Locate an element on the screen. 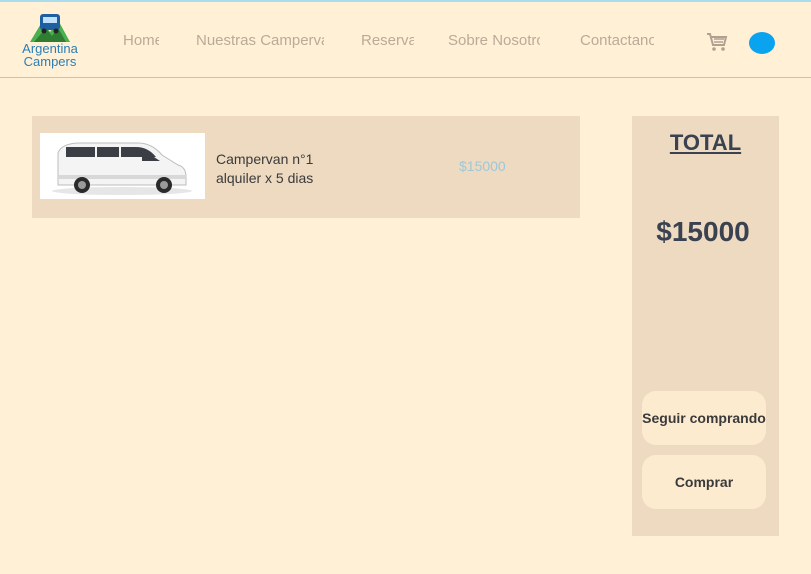  van-image is located at coordinates (122, 166).